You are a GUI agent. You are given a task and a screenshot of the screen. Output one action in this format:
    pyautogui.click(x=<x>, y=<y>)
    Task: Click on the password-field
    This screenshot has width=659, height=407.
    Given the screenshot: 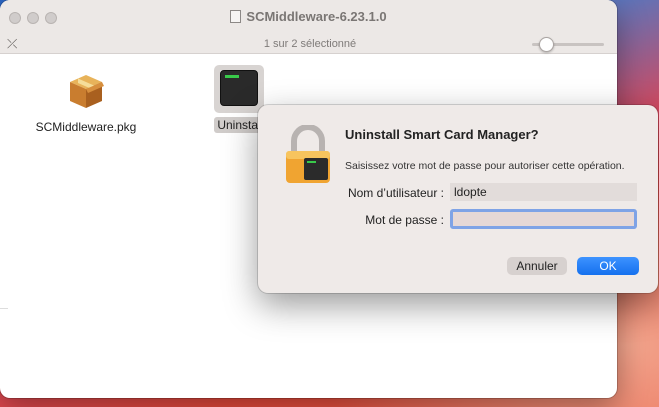 What is the action you would take?
    pyautogui.click(x=543, y=219)
    